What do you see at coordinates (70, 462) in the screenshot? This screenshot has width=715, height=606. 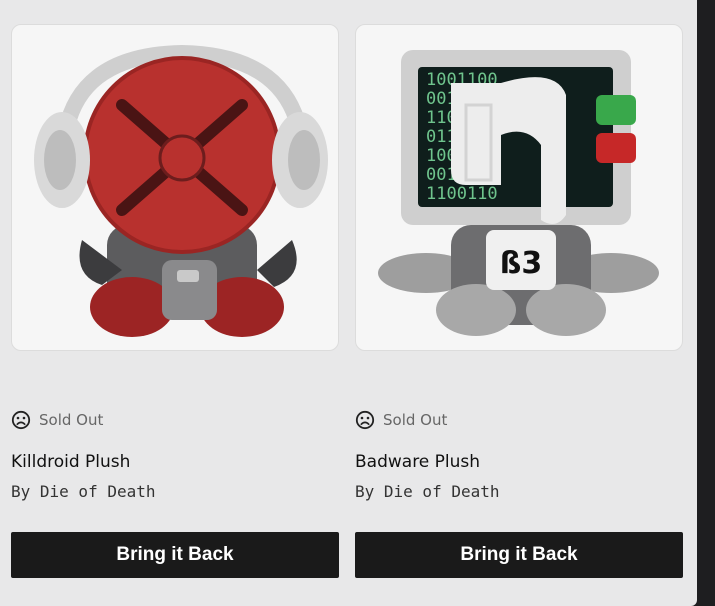 I see `product-title: Killdroid Plush` at bounding box center [70, 462].